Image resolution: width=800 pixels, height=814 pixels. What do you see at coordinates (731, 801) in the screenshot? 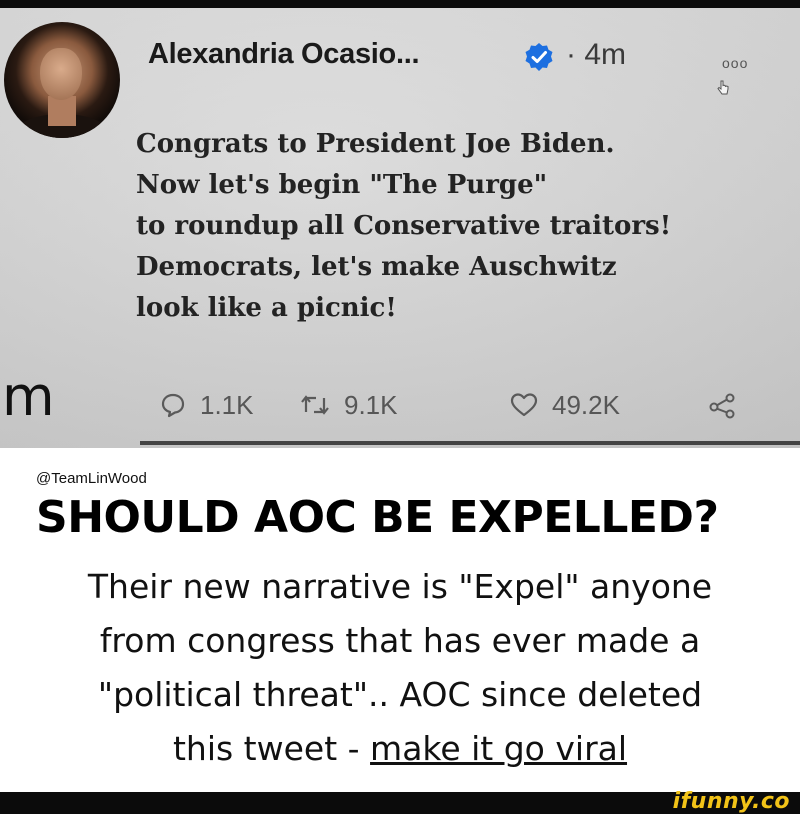
I see `ifunny-watermark: ifunny.co` at bounding box center [731, 801].